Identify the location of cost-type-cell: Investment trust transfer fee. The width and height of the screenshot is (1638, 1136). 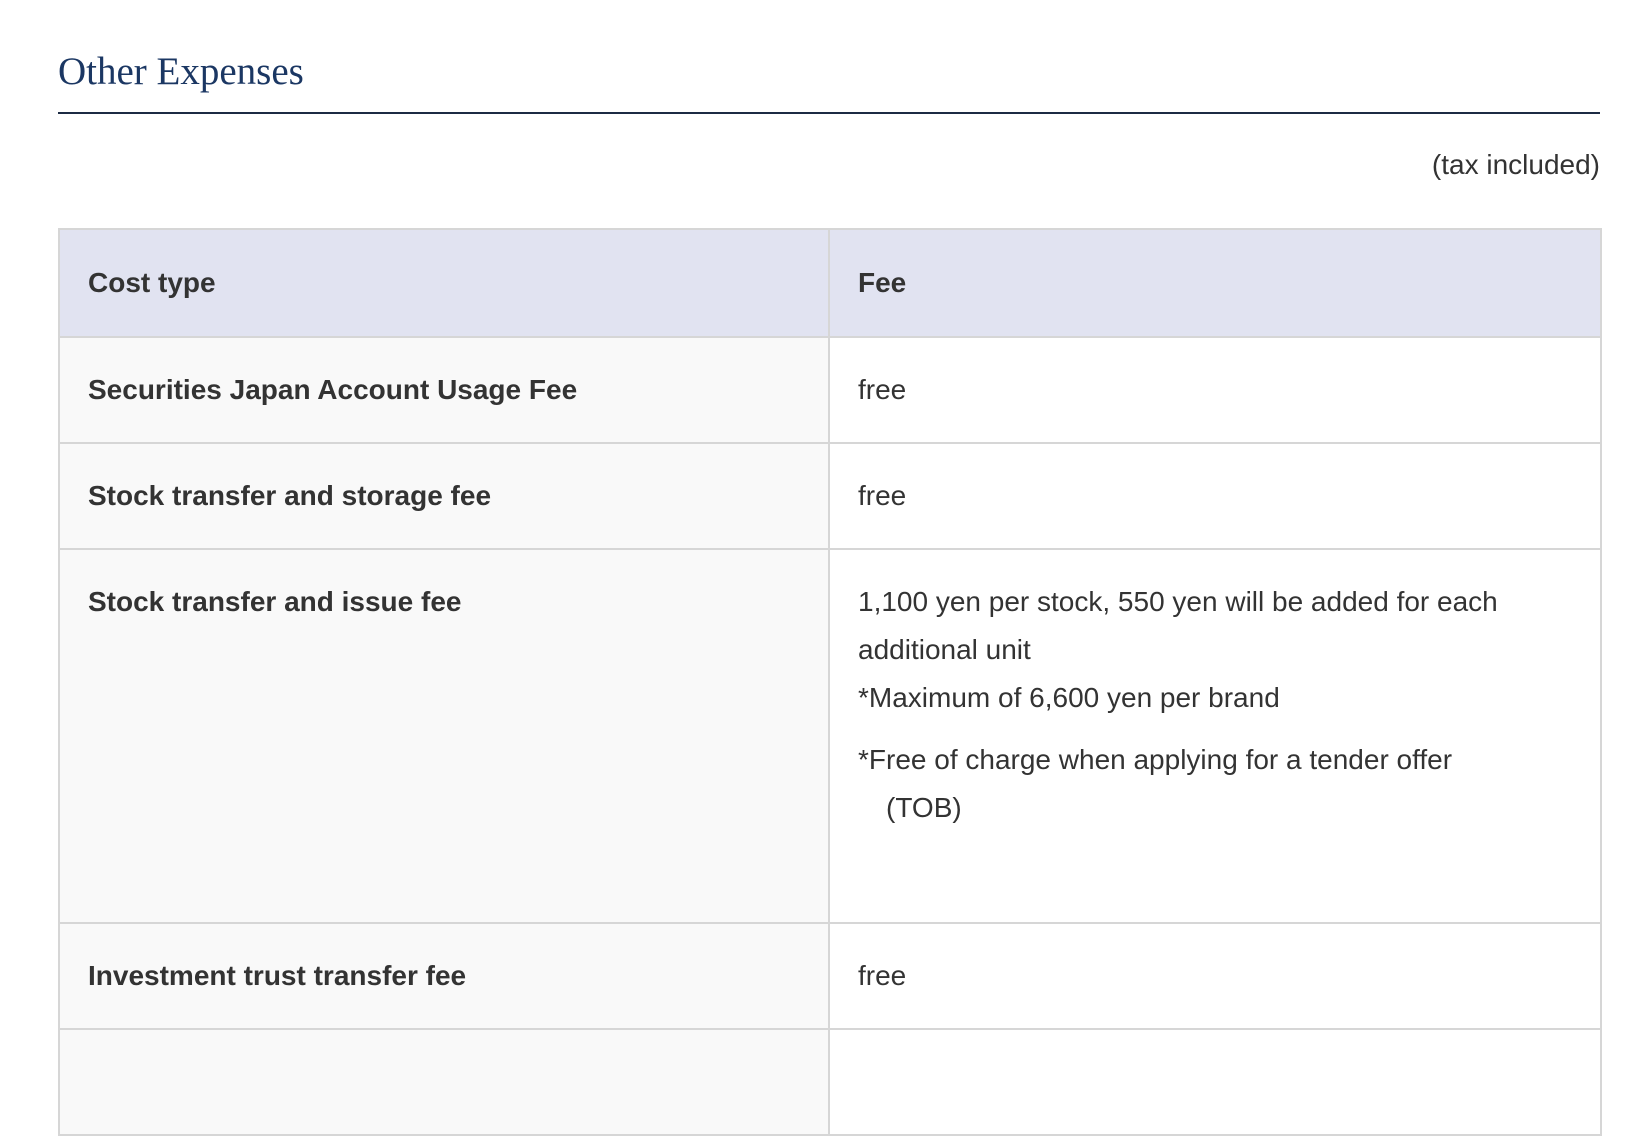
(444, 976).